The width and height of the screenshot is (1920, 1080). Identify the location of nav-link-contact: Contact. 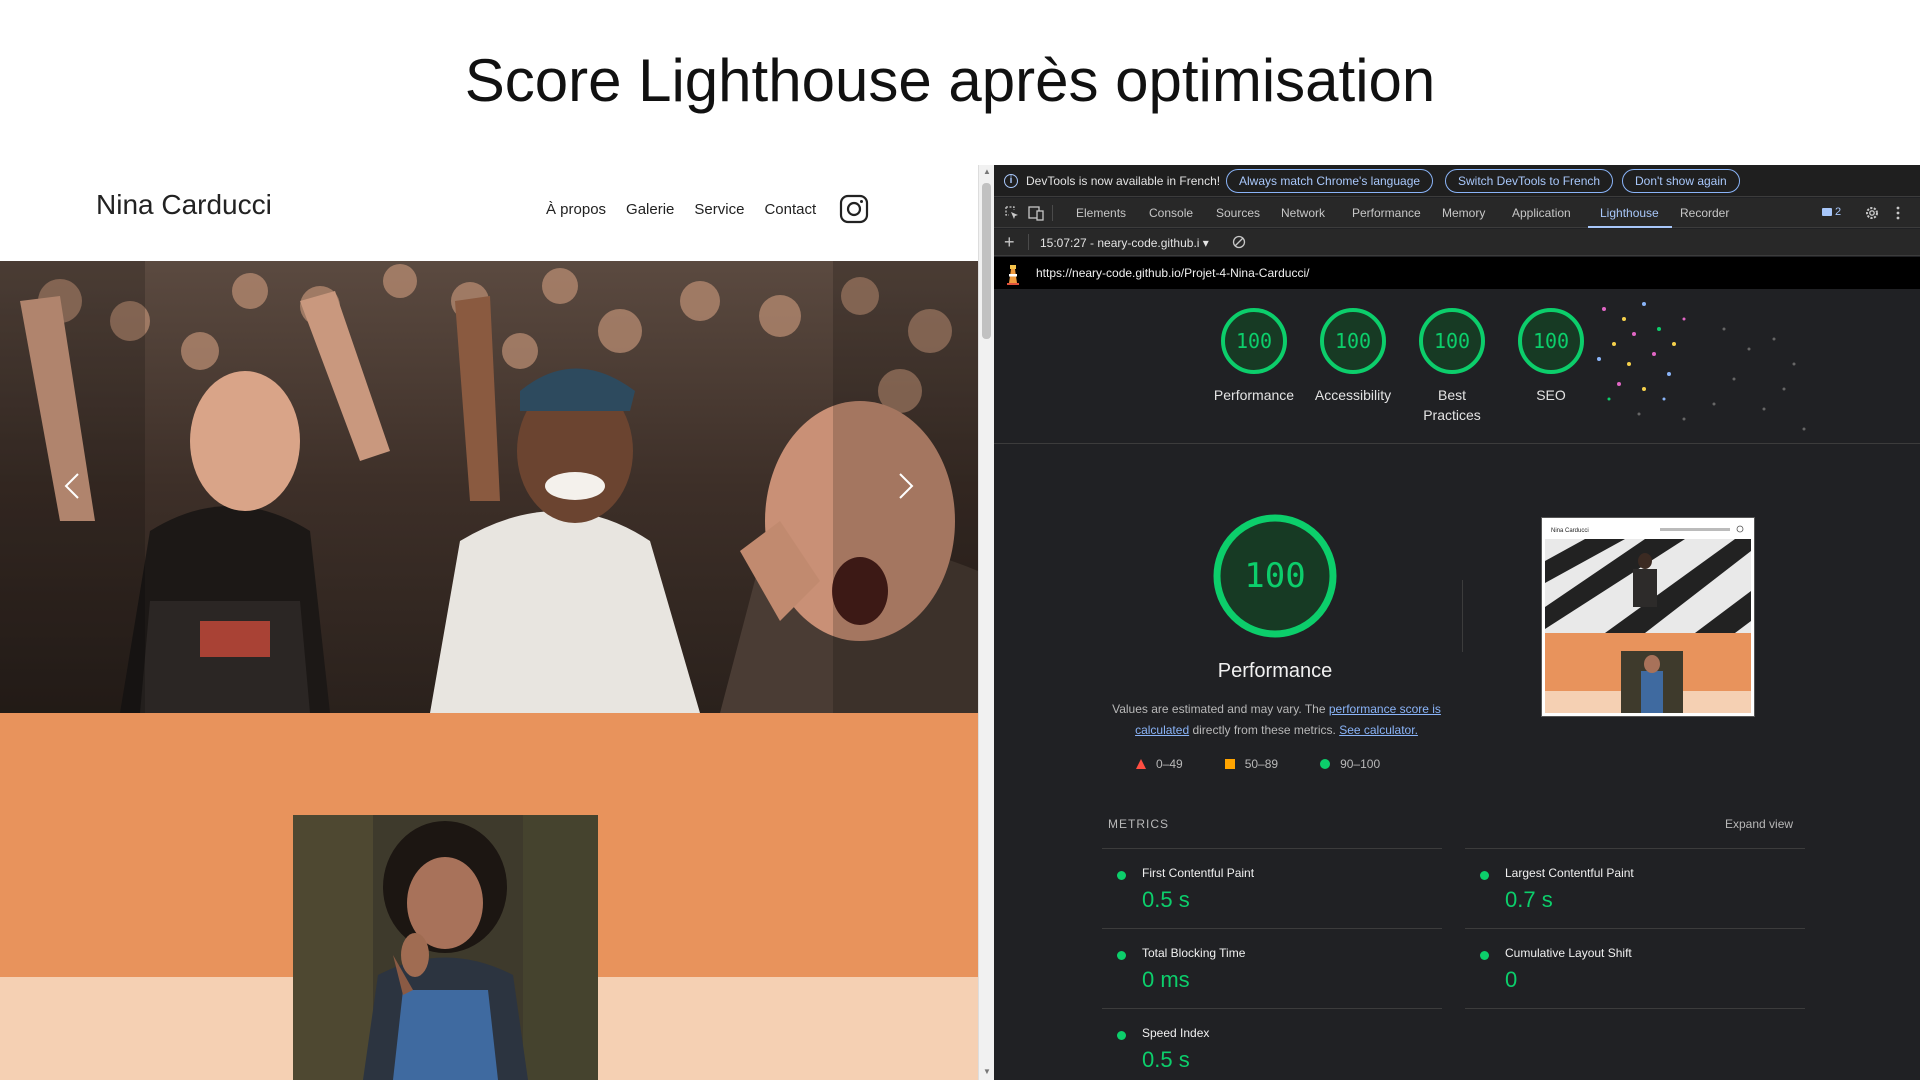
(790, 209).